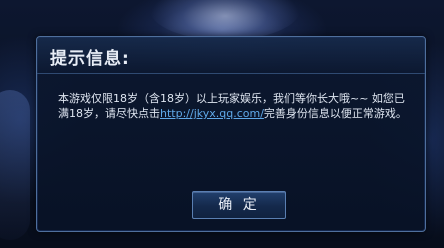 The image size is (444, 248). What do you see at coordinates (335, 113) in the screenshot?
I see `message-text-after-link: 完善身份信息以便正常游戏。` at bounding box center [335, 113].